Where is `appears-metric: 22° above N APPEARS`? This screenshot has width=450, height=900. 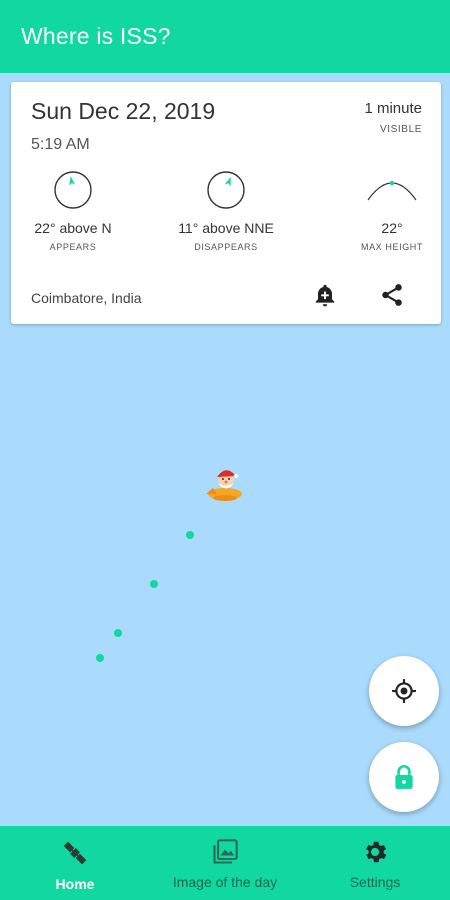 appears-metric: 22° above N APPEARS is located at coordinates (73, 211).